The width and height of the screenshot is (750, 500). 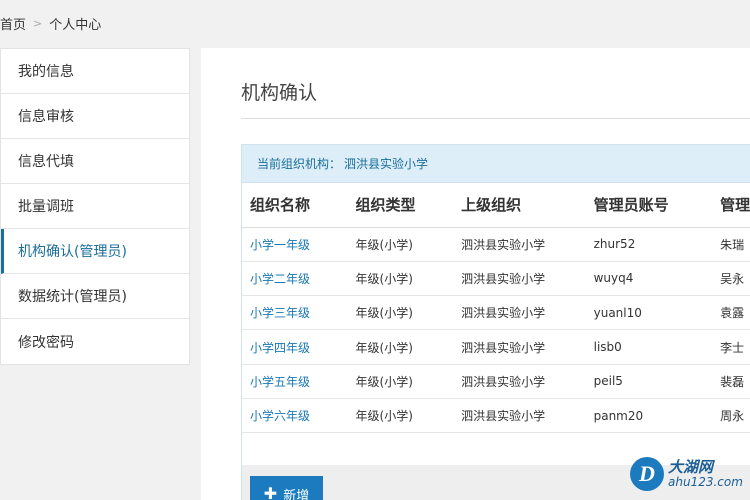 What do you see at coordinates (295, 381) in the screenshot?
I see `org-name-link: 小学五年级` at bounding box center [295, 381].